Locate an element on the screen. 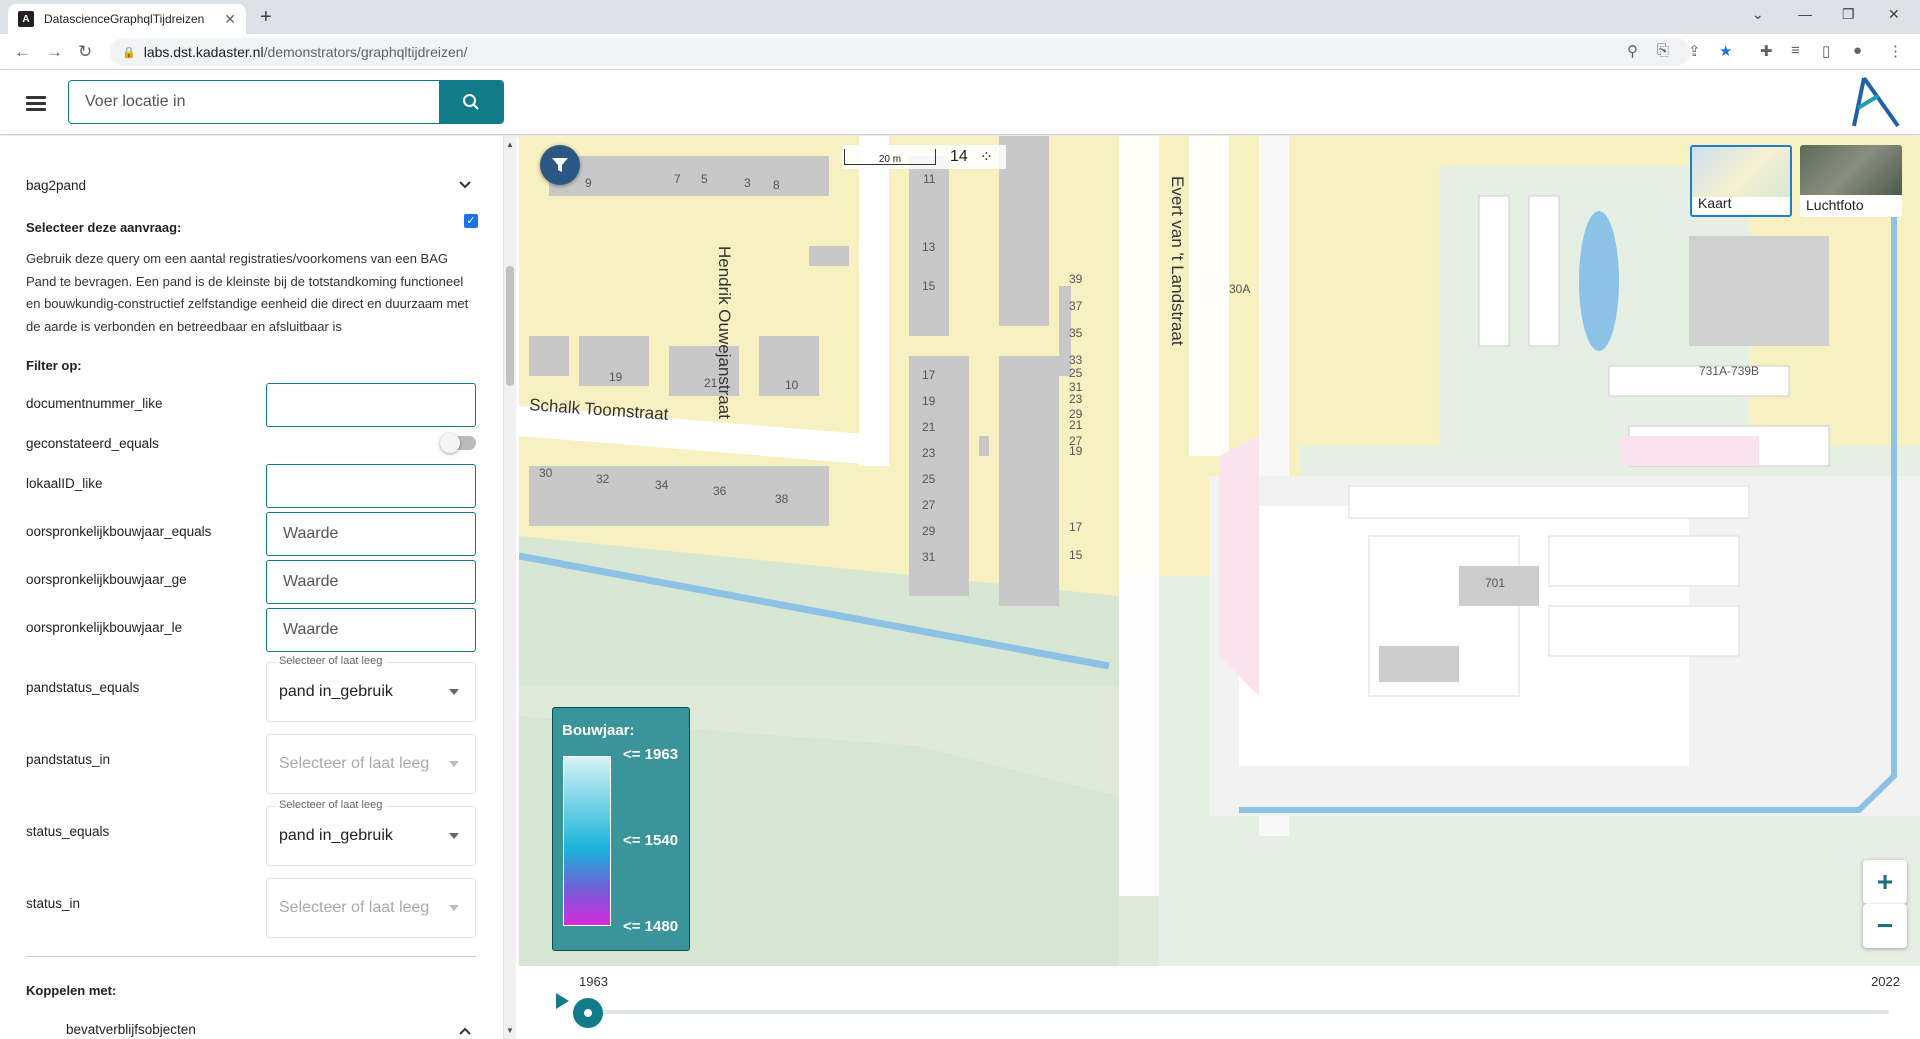  status-equals-select: Selecteer of laat leeg pand in_gebruik is located at coordinates (371, 832).